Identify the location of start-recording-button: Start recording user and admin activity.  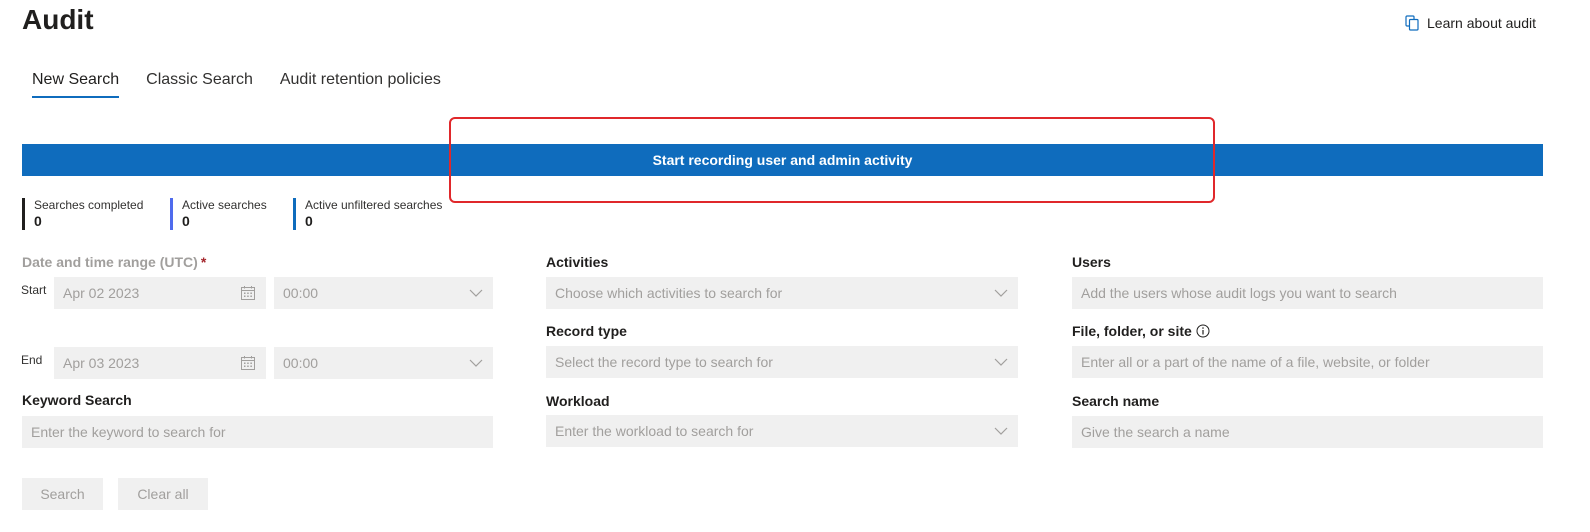
(782, 160).